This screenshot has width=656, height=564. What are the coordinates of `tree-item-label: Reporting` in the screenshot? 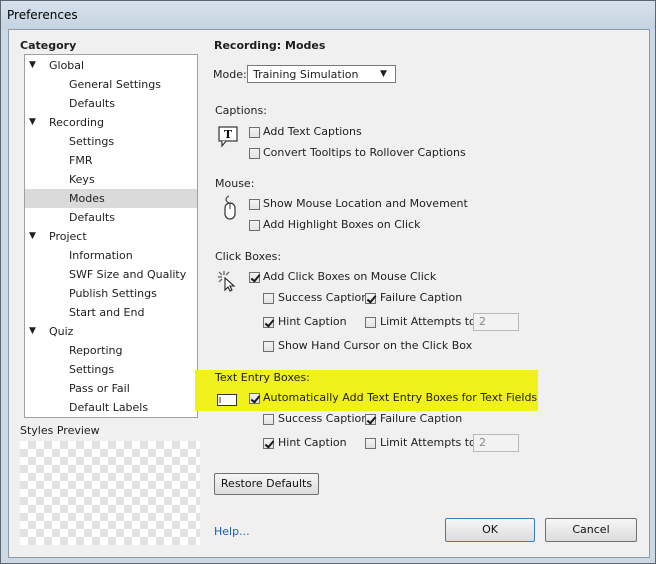 It's located at (96, 350).